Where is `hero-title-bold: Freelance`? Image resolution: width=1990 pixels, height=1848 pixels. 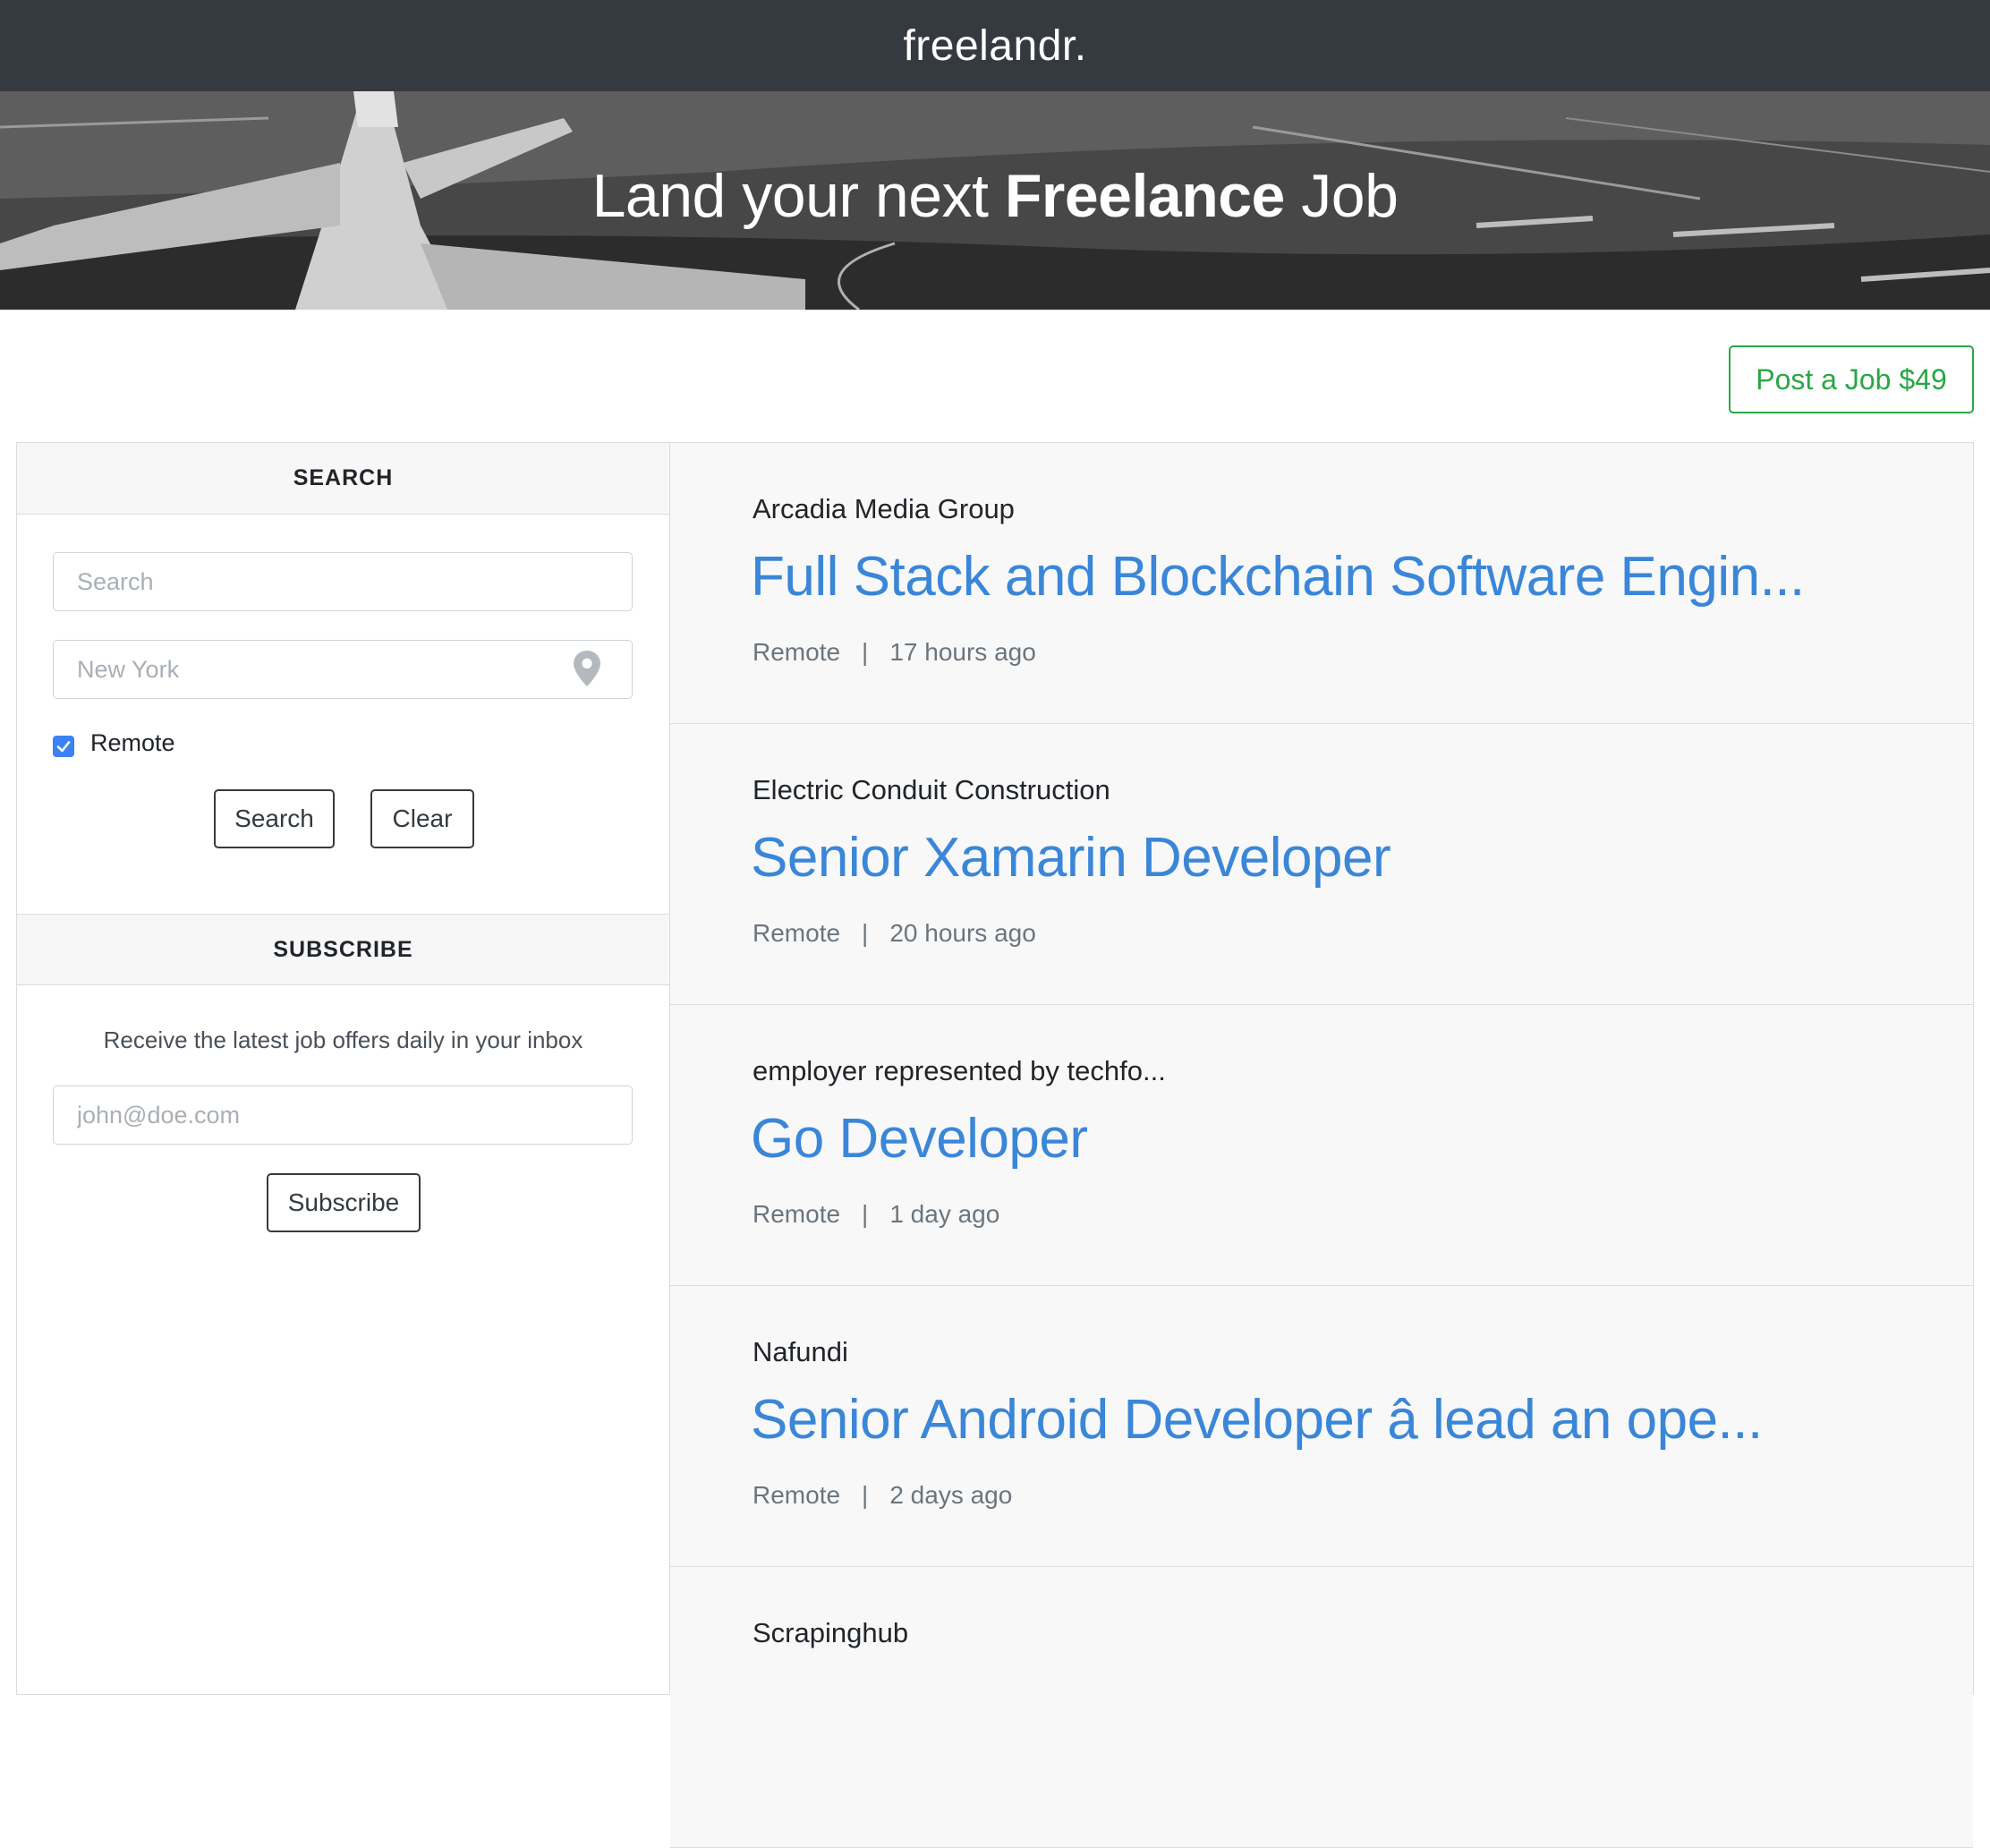 hero-title-bold: Freelance is located at coordinates (1145, 196).